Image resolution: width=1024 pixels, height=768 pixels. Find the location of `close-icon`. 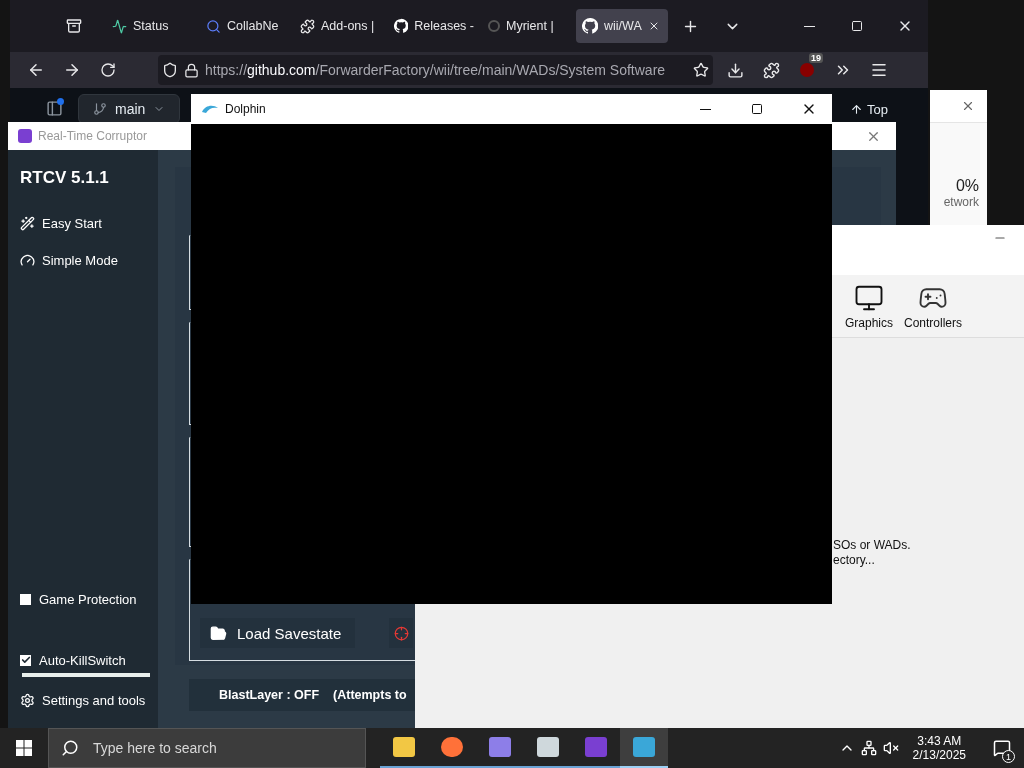

close-icon is located at coordinates (968, 106).